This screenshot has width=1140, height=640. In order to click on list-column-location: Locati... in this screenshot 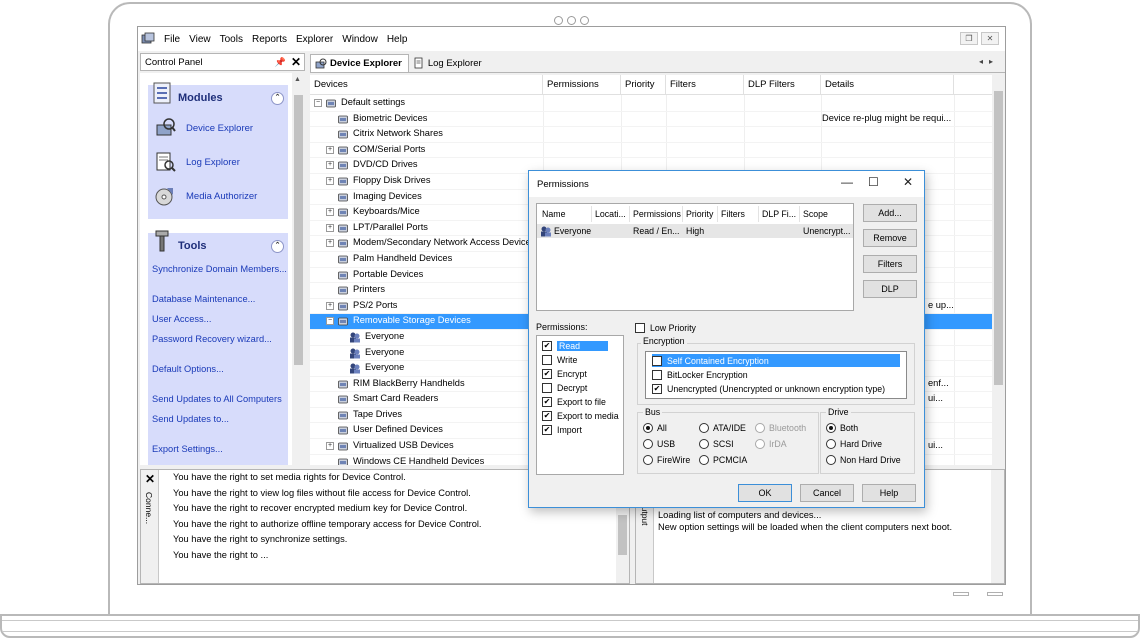, I will do `click(610, 214)`.